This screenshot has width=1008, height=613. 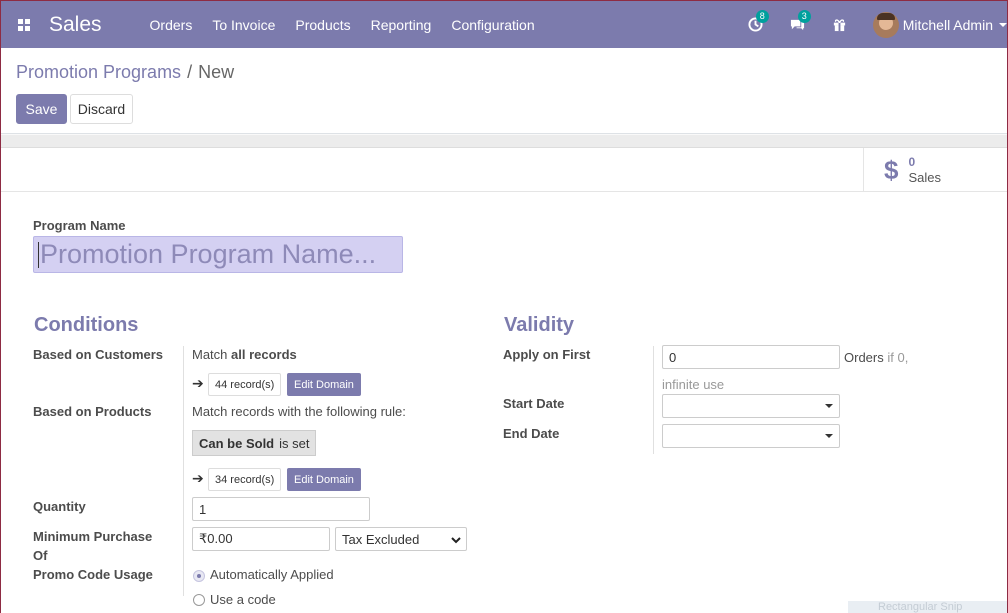 What do you see at coordinates (864, 357) in the screenshot?
I see `orders-word: Orders` at bounding box center [864, 357].